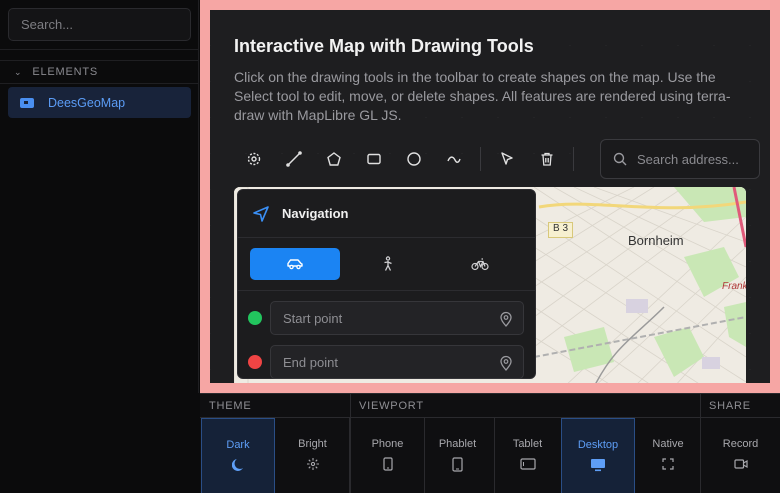  I want to click on option-label: Phone, so click(387, 444).